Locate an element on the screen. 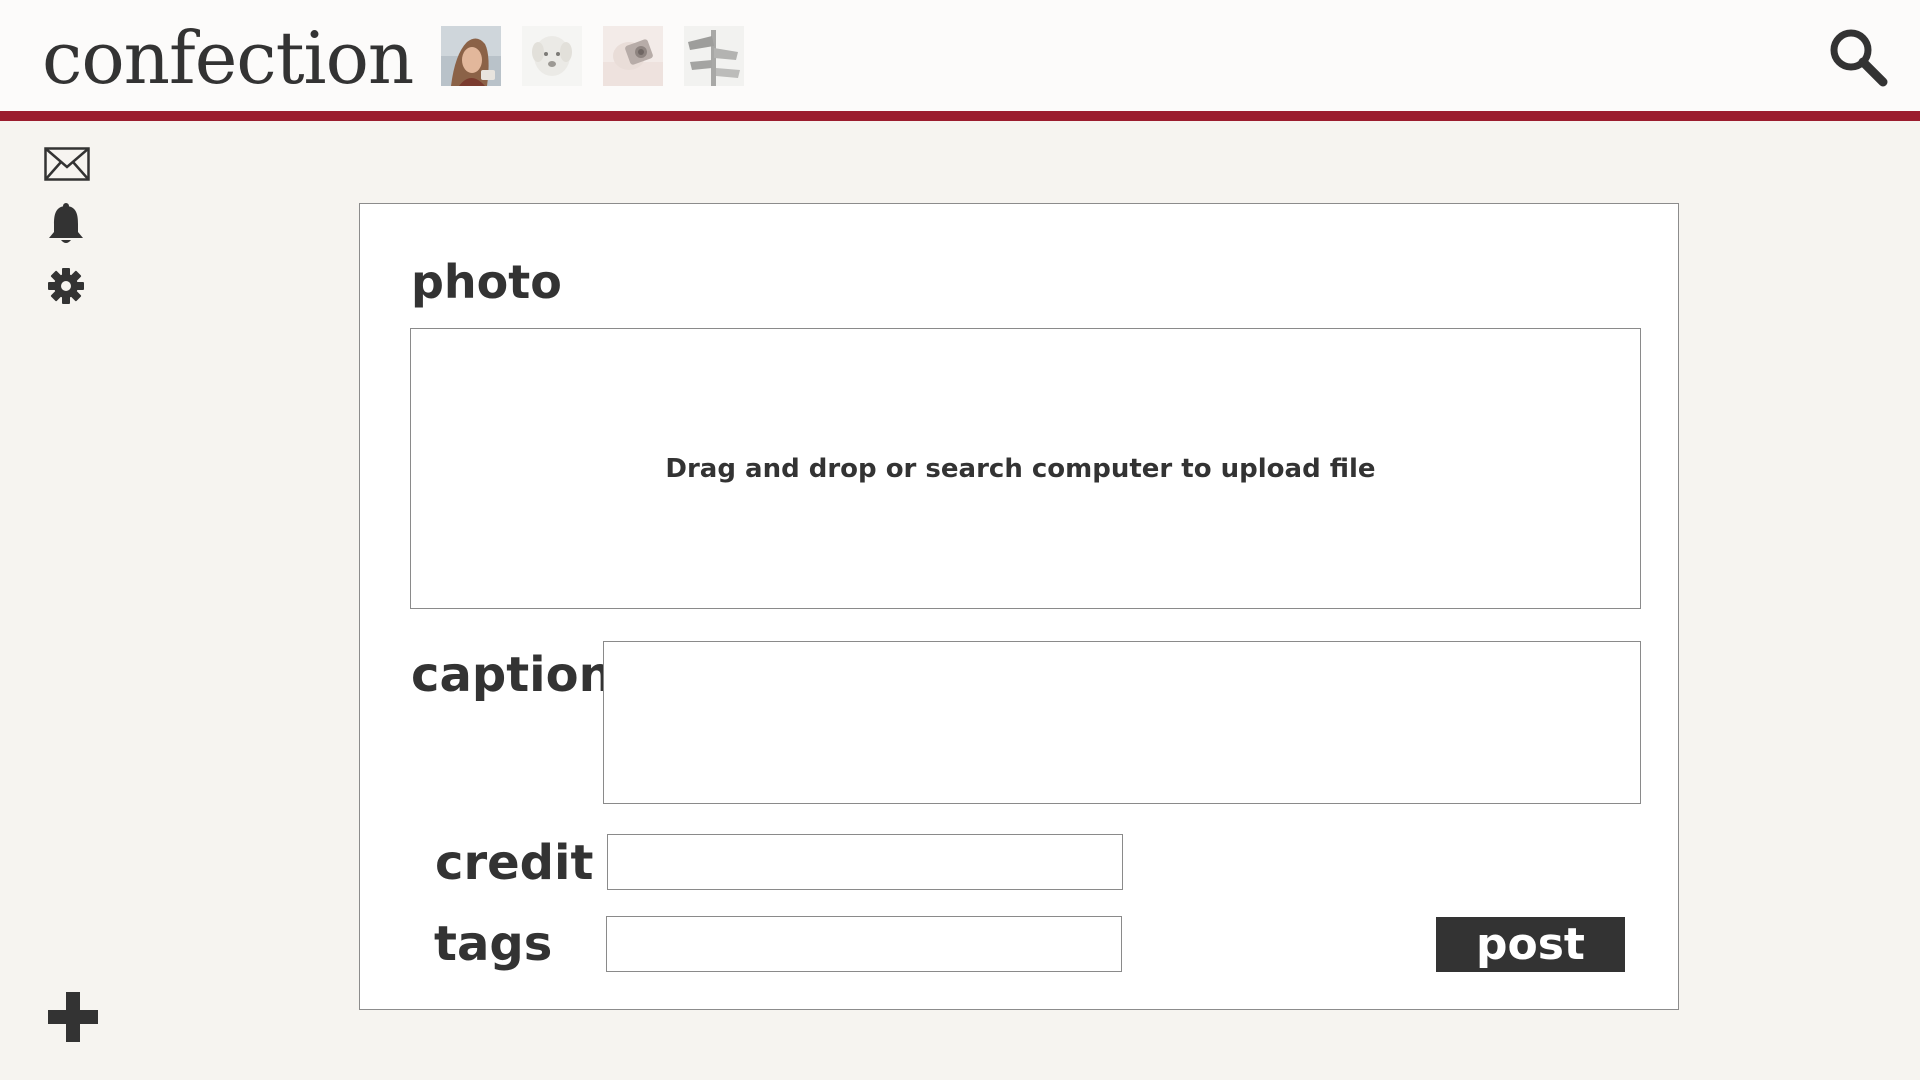 The height and width of the screenshot is (1080, 1920). post-button: post is located at coordinates (1530, 944).